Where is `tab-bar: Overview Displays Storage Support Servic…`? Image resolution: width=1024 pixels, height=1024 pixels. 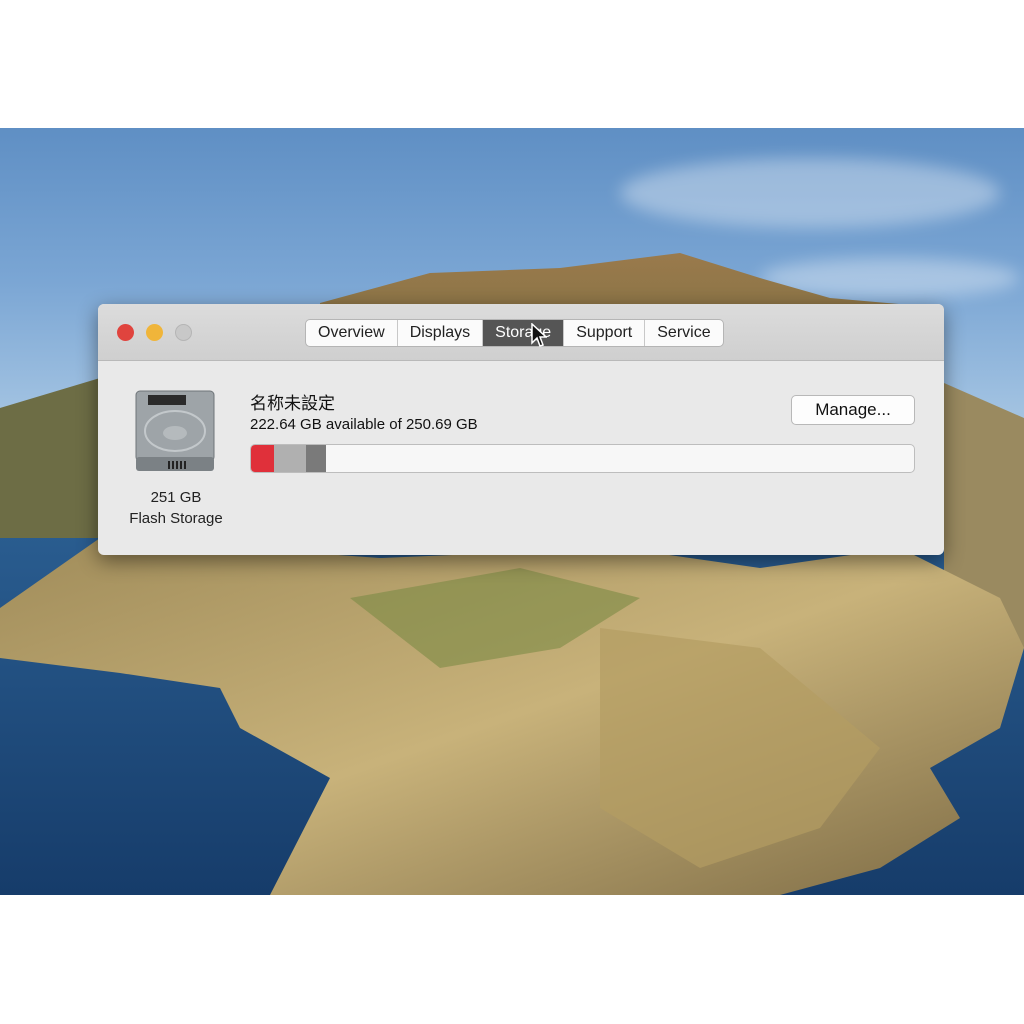 tab-bar: Overview Displays Storage Support Servic… is located at coordinates (514, 333).